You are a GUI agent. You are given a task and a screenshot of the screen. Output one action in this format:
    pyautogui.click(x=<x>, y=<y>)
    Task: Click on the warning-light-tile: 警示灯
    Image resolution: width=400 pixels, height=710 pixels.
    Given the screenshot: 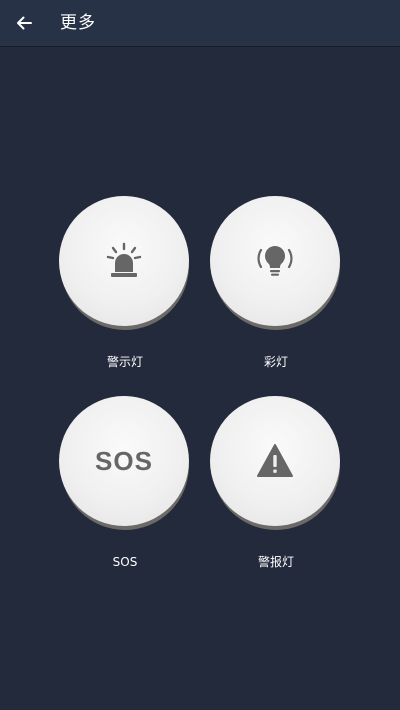 What is the action you would take?
    pyautogui.click(x=125, y=282)
    